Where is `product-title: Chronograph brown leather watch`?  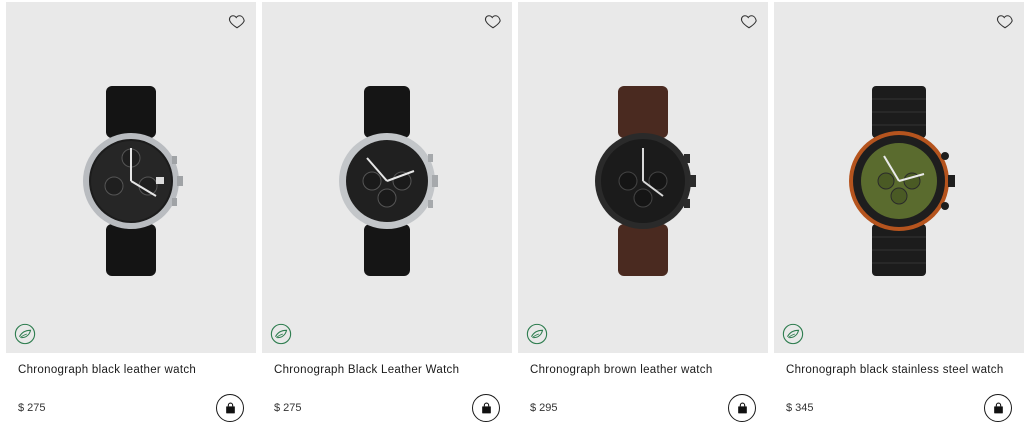 product-title: Chronograph brown leather watch is located at coordinates (650, 370).